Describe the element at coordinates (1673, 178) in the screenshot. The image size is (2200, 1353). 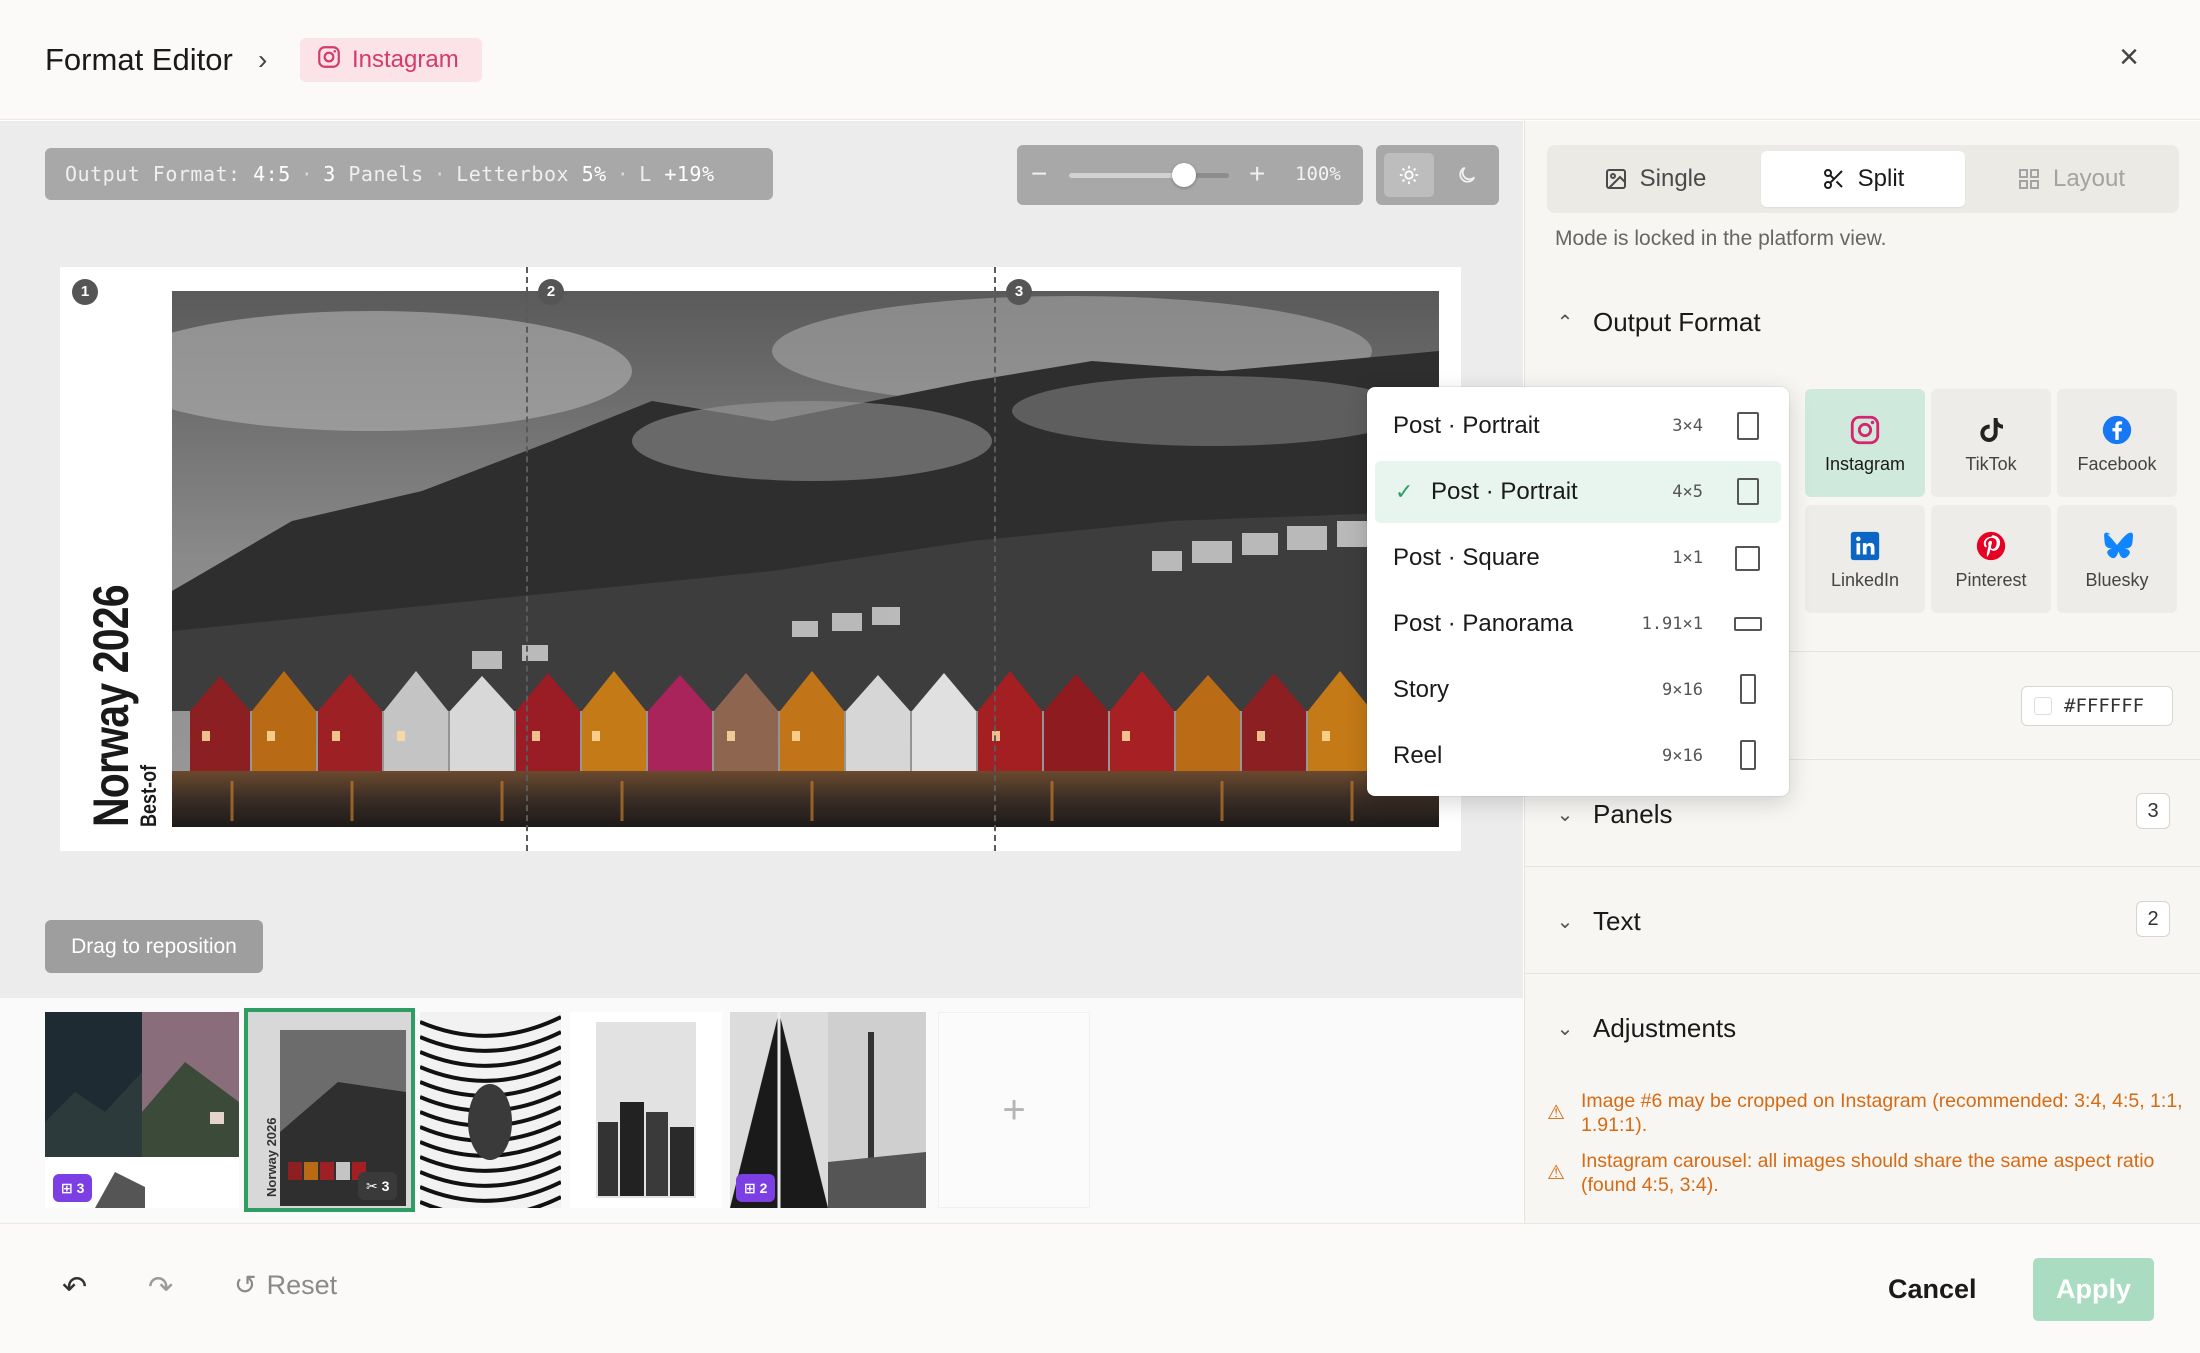
I see `mode-single-label: Single` at that location.